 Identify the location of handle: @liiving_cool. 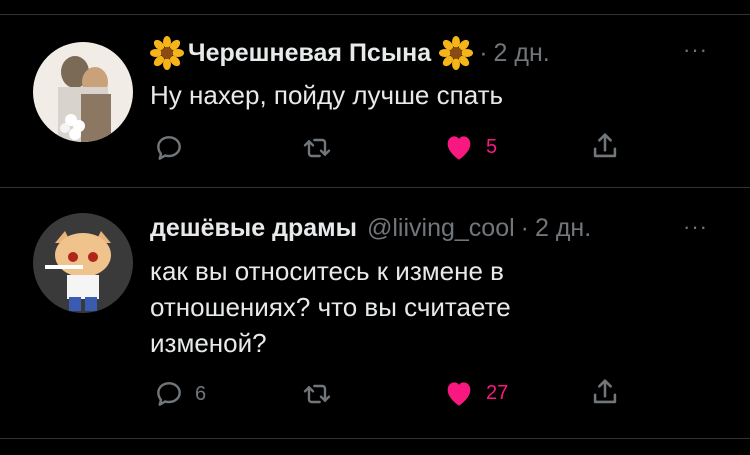
(441, 228).